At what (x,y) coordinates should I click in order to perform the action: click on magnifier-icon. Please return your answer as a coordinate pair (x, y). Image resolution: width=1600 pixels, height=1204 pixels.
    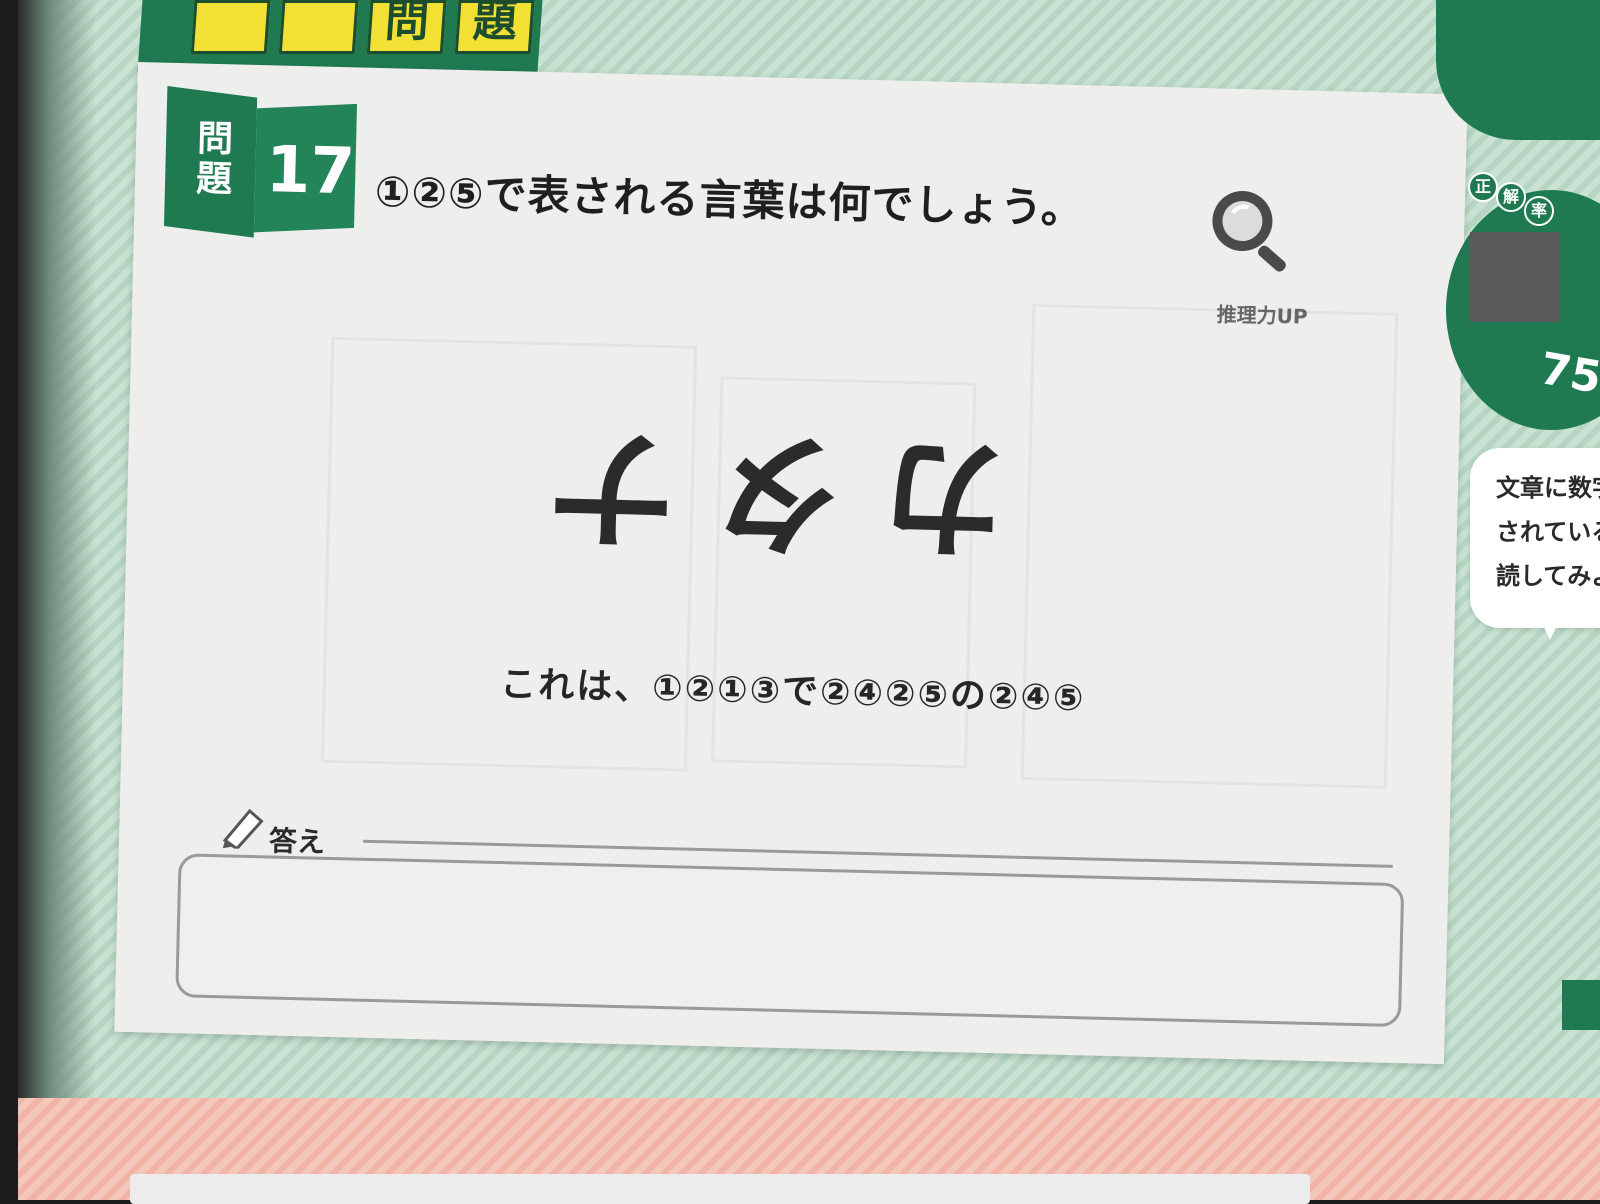
    Looking at the image, I should click on (1249, 231).